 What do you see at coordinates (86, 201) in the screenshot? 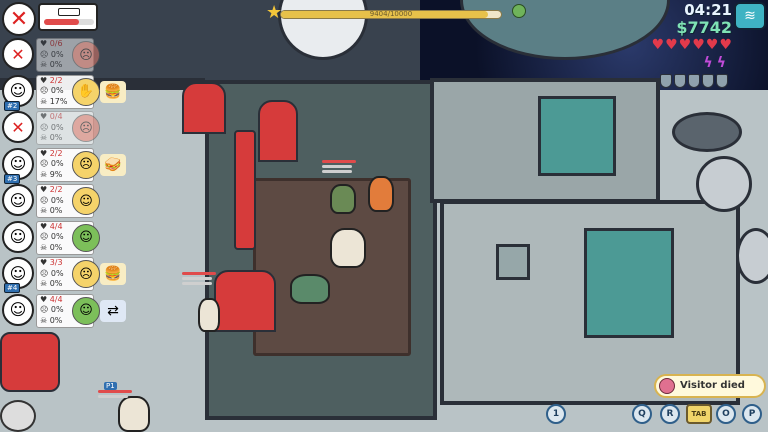
I see `happy-face-icon: ☺` at bounding box center [86, 201].